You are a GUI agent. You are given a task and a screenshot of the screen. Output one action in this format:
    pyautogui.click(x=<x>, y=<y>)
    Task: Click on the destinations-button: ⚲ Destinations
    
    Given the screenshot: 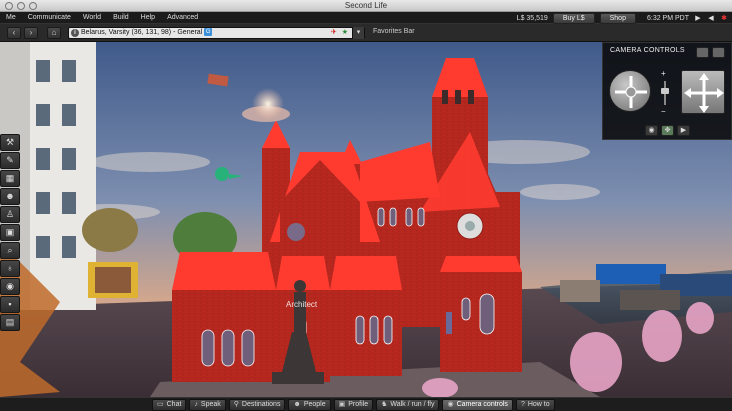 What is the action you would take?
    pyautogui.click(x=257, y=405)
    